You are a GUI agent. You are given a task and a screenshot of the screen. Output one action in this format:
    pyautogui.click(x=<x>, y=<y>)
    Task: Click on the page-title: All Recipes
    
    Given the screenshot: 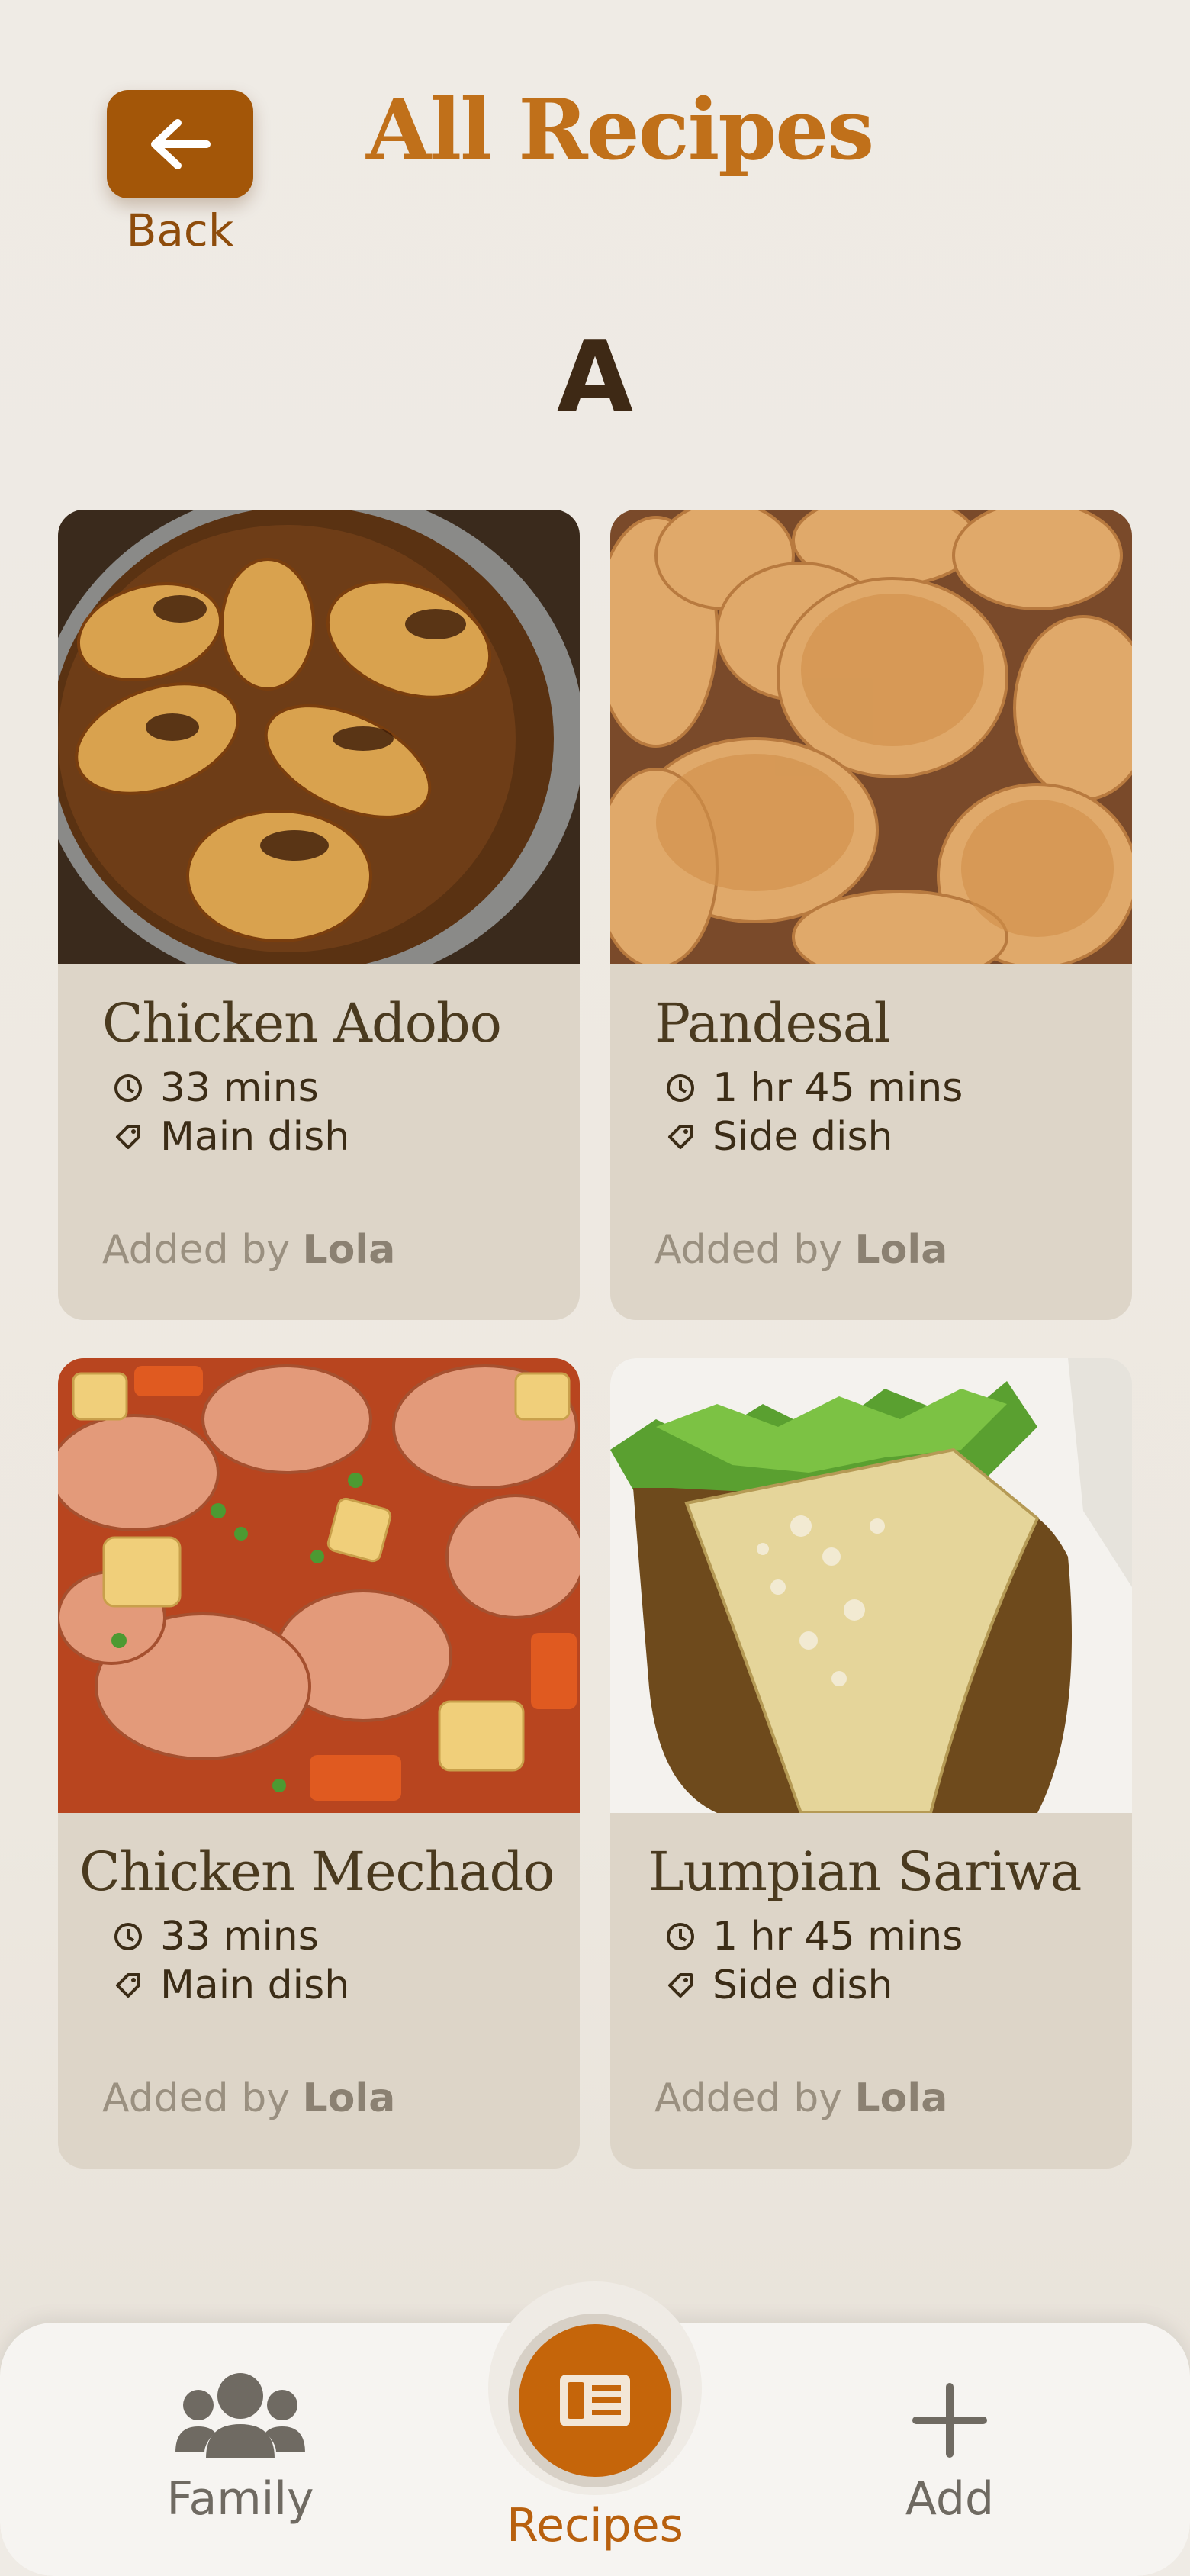 What is the action you would take?
    pyautogui.click(x=620, y=129)
    